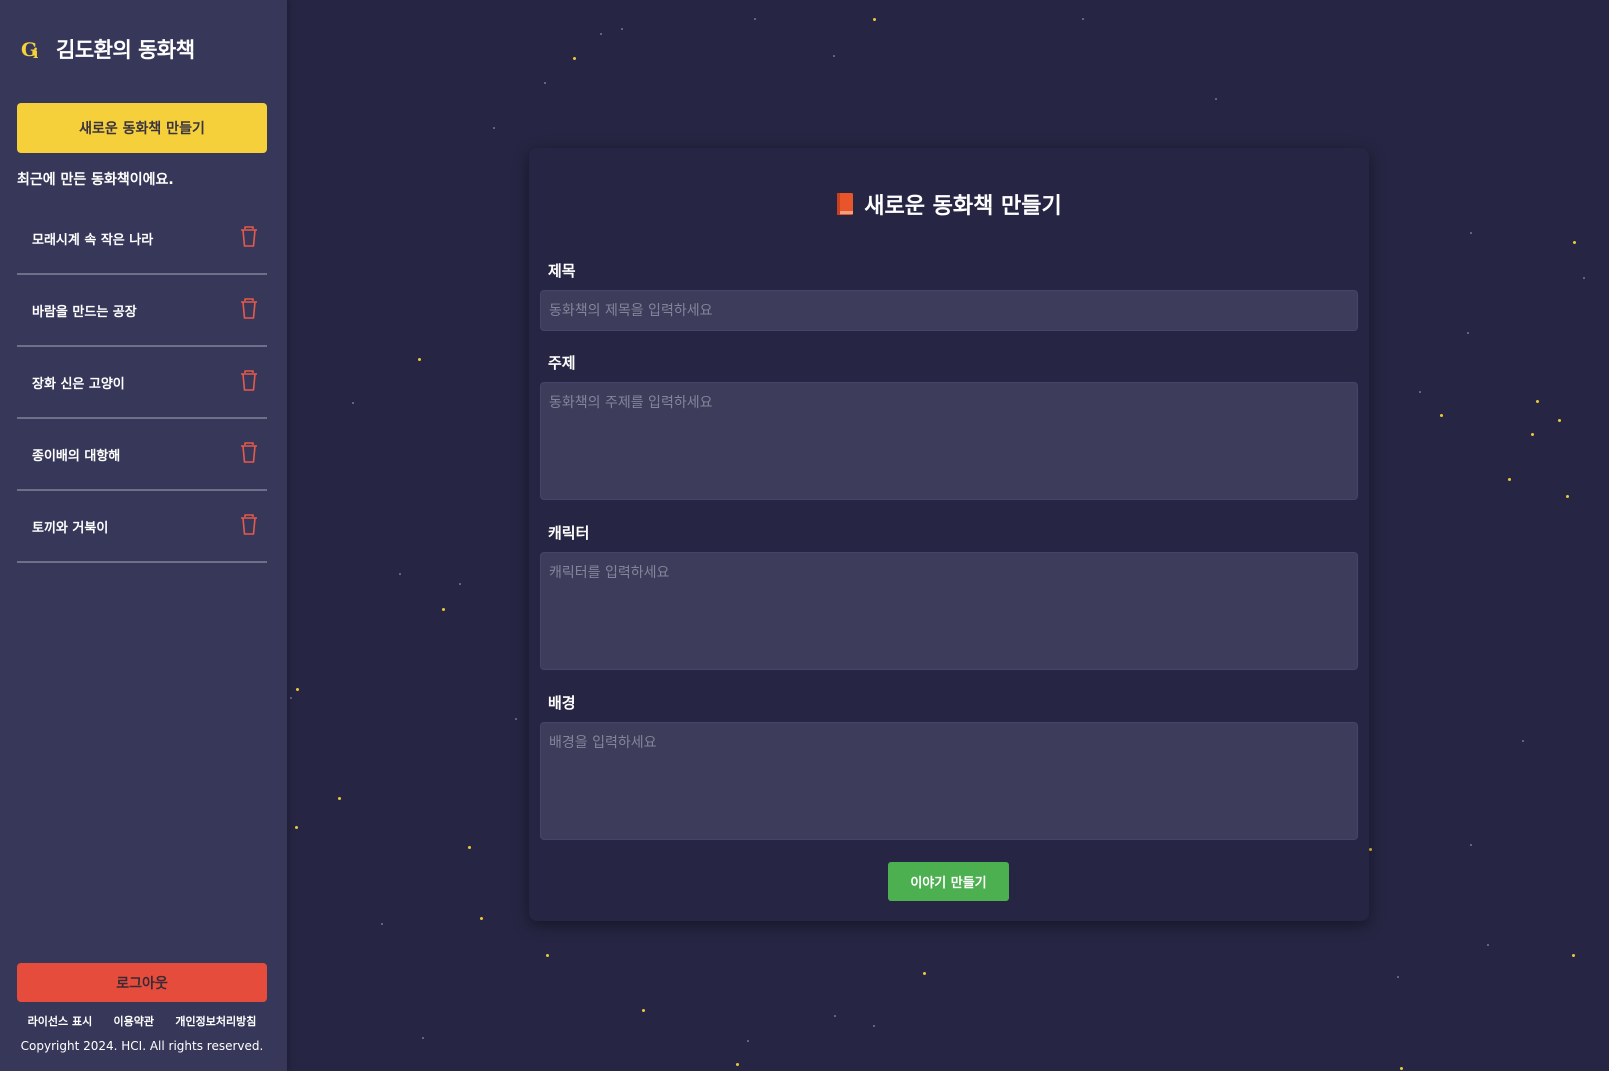 This screenshot has width=1609, height=1071. What do you see at coordinates (142, 527) in the screenshot?
I see `book-list-item: 토끼와 거북이` at bounding box center [142, 527].